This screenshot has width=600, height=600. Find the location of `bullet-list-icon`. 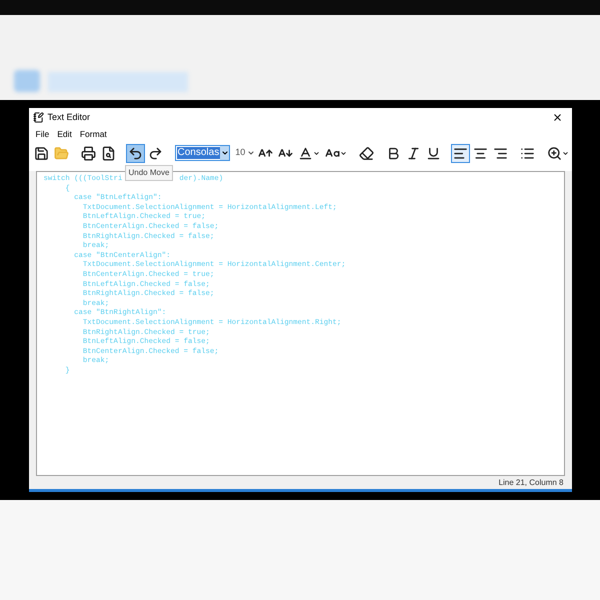

bullet-list-icon is located at coordinates (528, 153).